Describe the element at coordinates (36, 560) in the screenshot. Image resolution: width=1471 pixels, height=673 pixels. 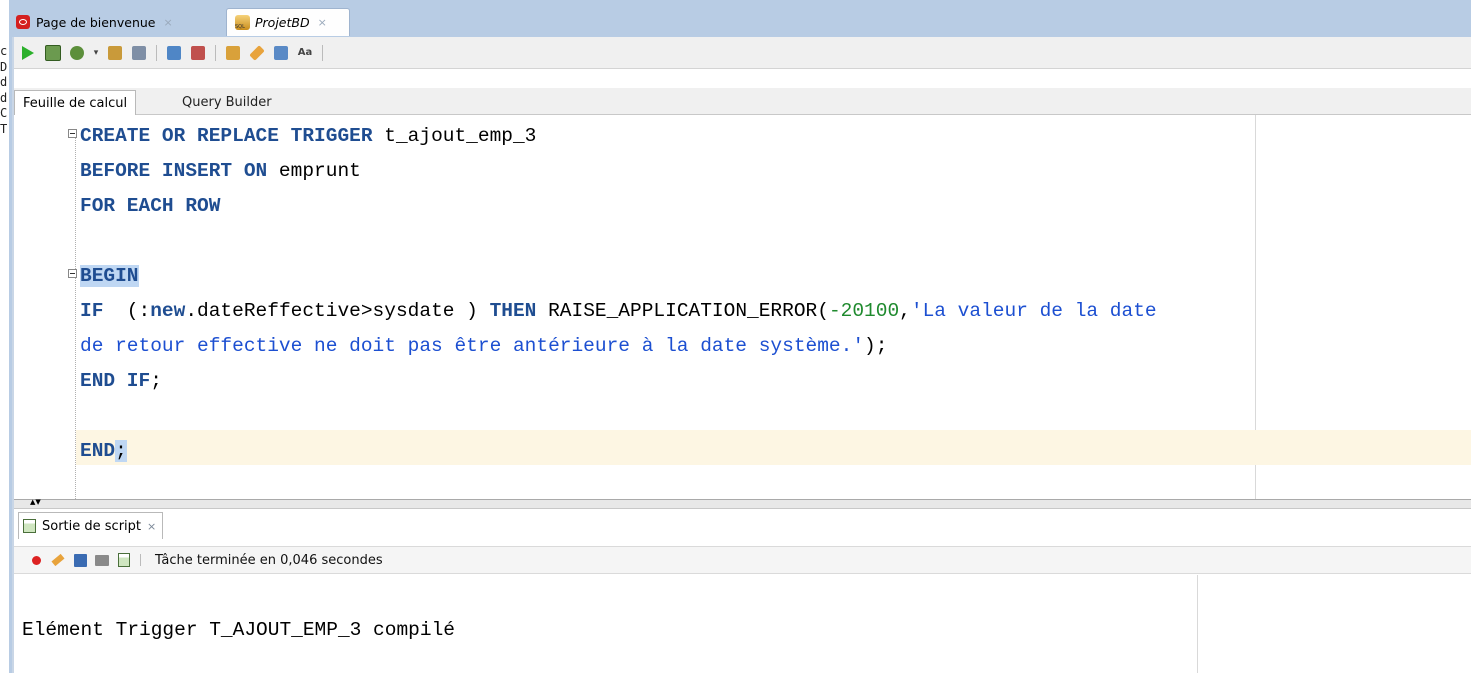
I see `pin-icon` at that location.